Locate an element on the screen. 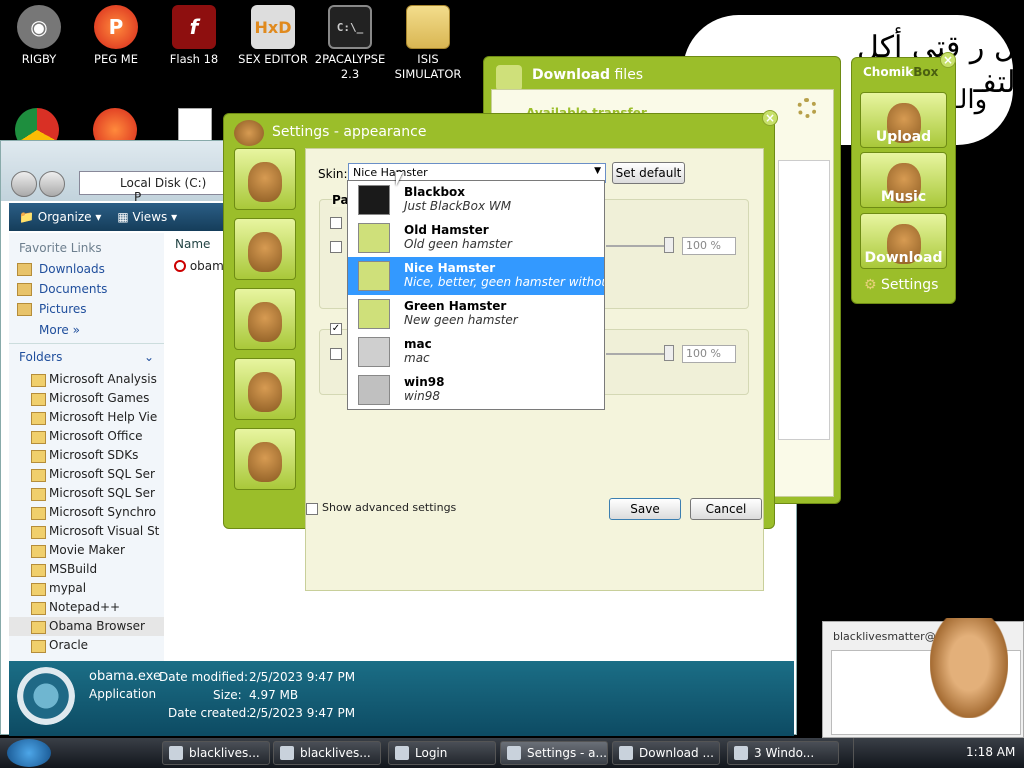 The height and width of the screenshot is (768, 1024). settings-button: ⚙ Settings is located at coordinates (901, 285).